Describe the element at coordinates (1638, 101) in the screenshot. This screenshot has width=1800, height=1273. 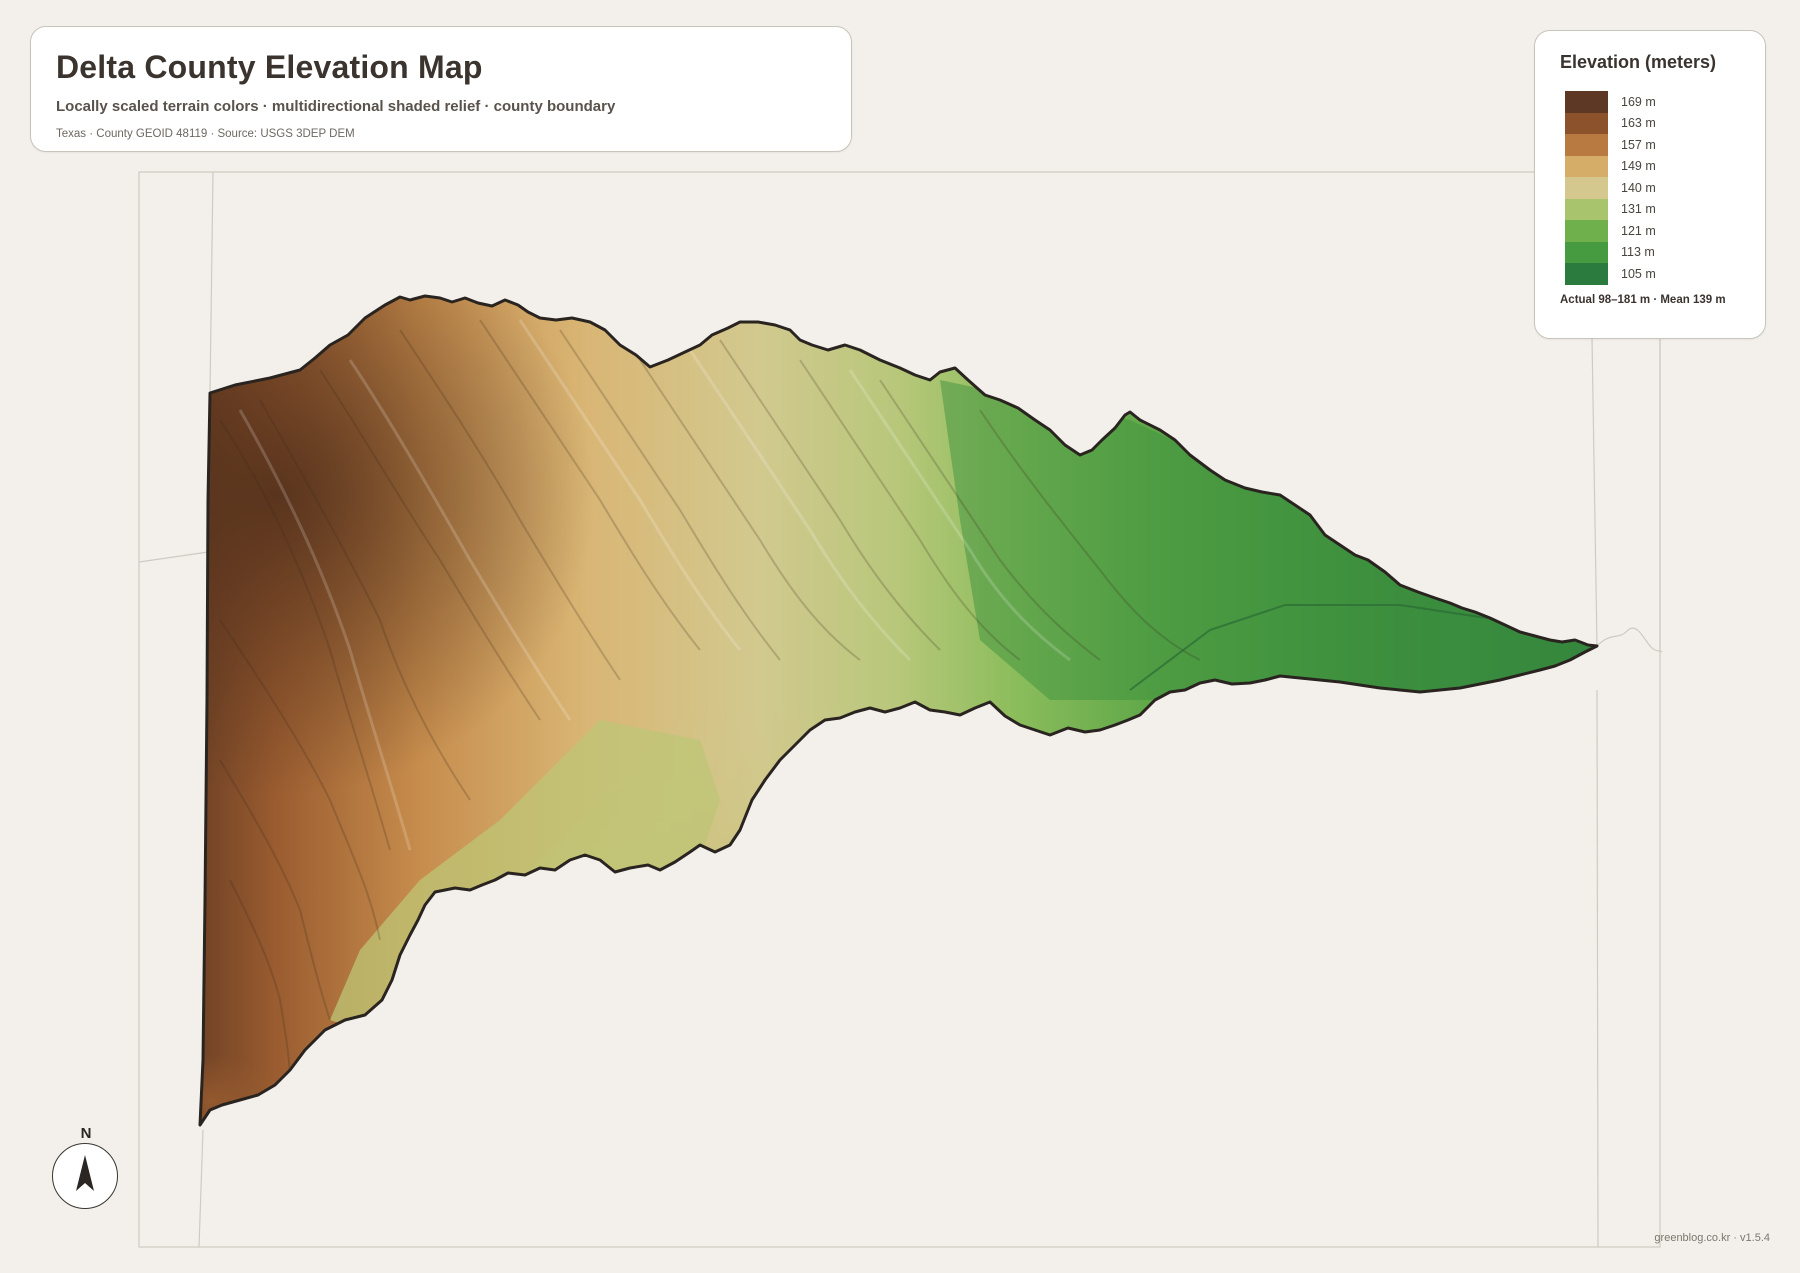
I see `legend-label: 169 m` at that location.